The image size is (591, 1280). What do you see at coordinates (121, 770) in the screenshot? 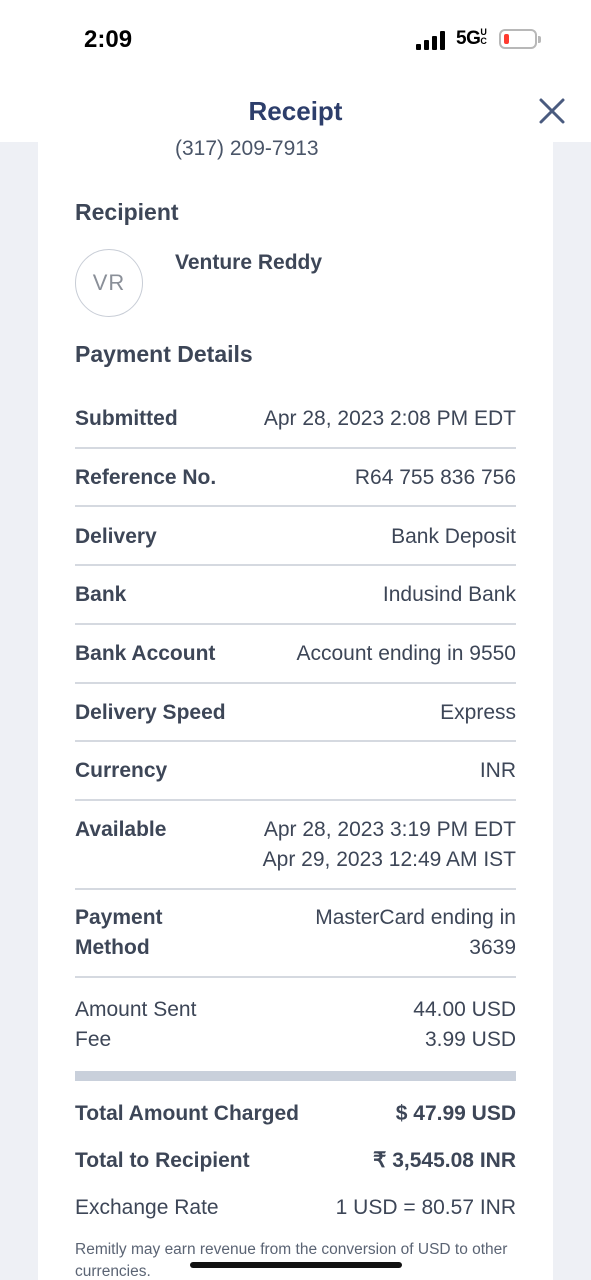
I see `detail-label: Currency` at bounding box center [121, 770].